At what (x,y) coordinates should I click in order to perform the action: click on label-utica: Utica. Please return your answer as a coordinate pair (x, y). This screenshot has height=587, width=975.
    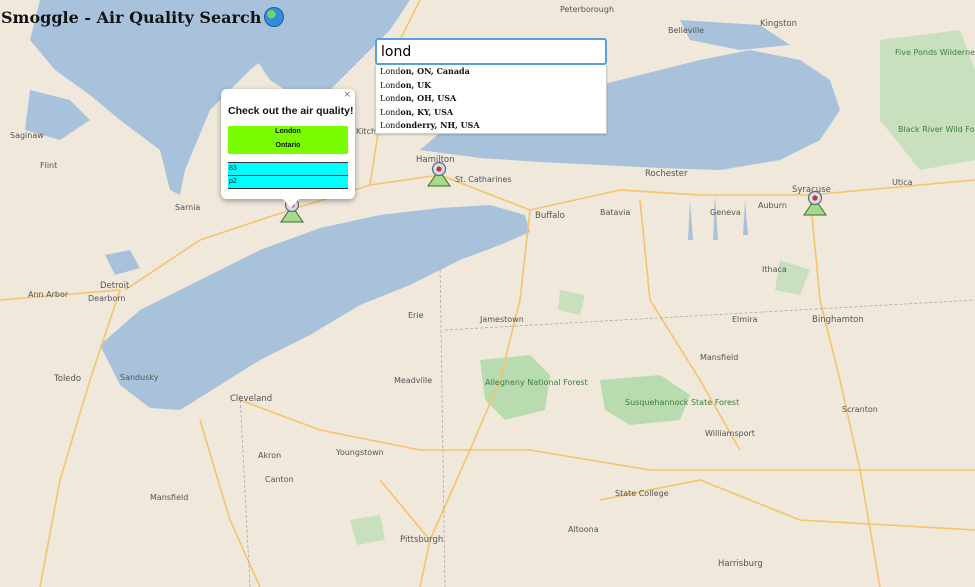
    Looking at the image, I should click on (902, 182).